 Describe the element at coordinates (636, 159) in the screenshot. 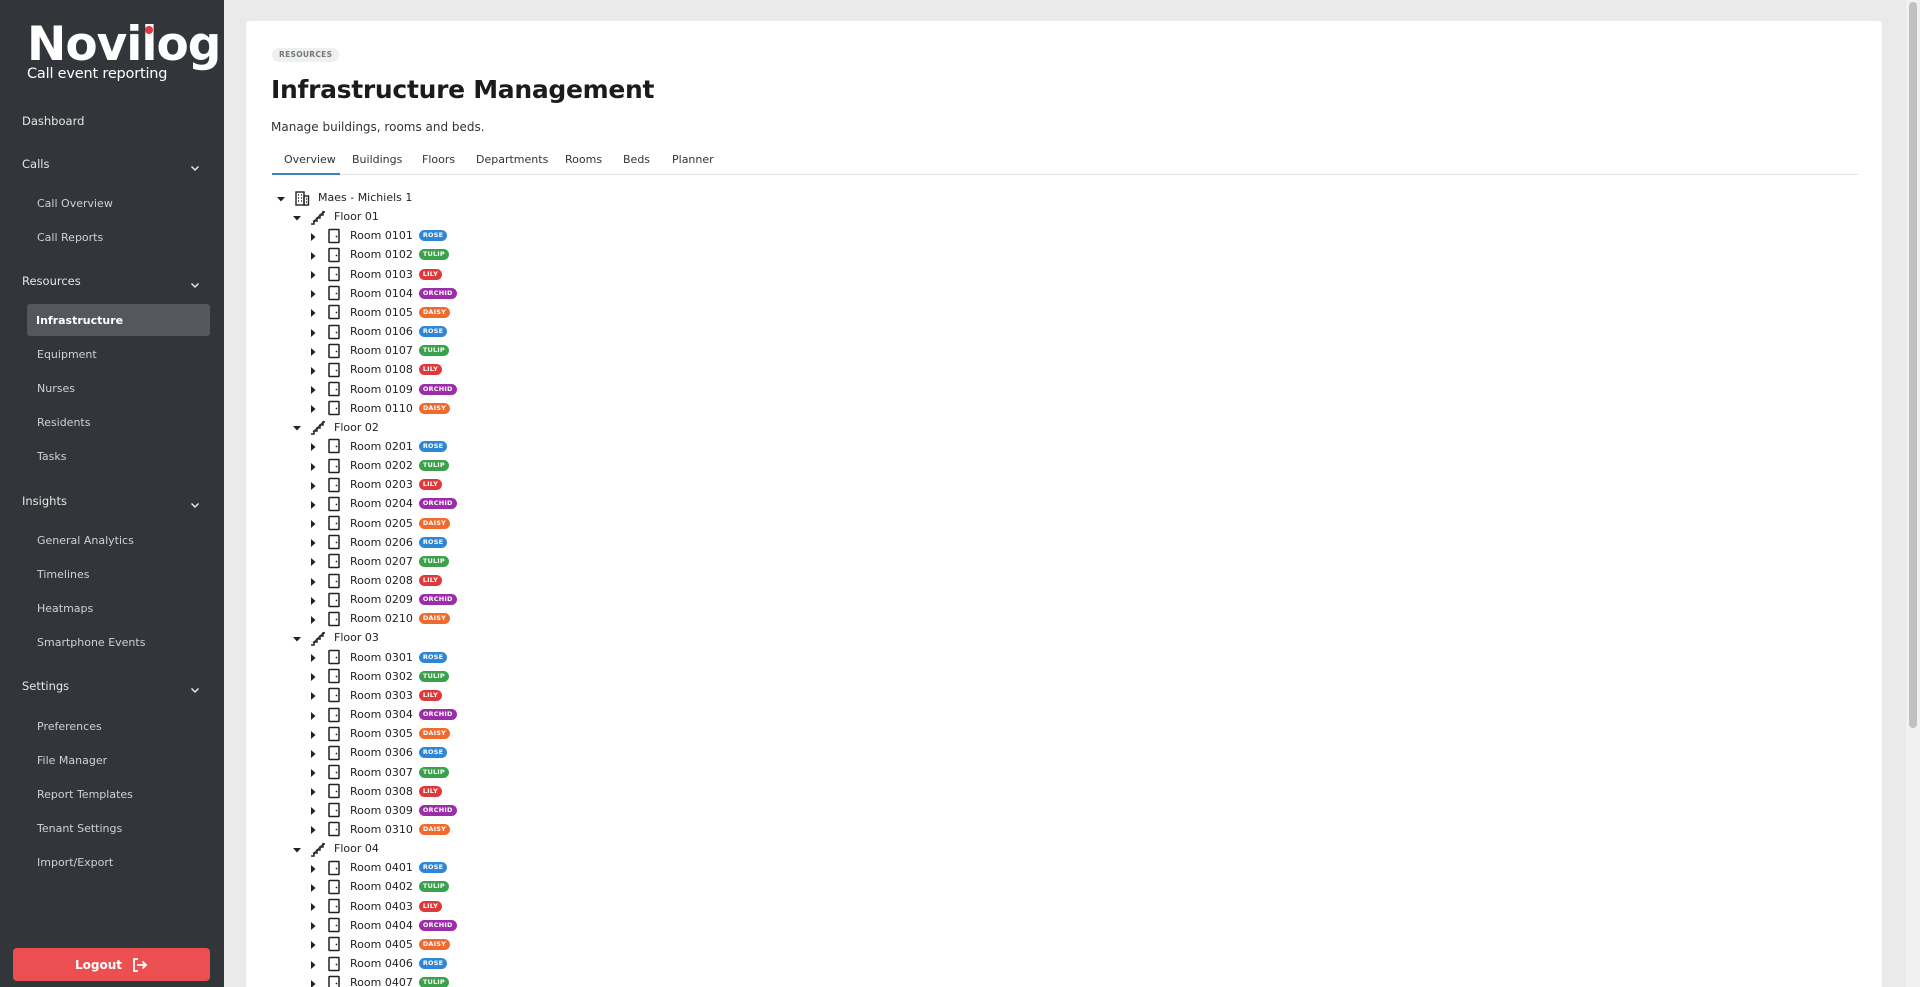

I see `tab-beds: Beds` at that location.